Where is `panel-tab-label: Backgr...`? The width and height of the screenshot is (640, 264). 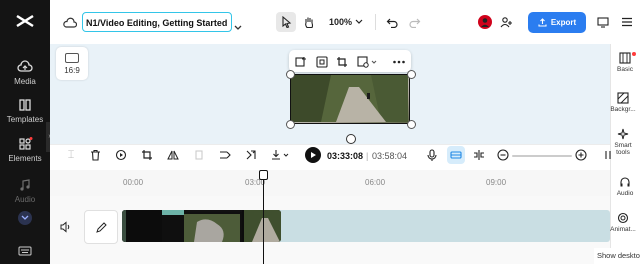
panel-tab-label: Backgr... is located at coordinates (623, 109).